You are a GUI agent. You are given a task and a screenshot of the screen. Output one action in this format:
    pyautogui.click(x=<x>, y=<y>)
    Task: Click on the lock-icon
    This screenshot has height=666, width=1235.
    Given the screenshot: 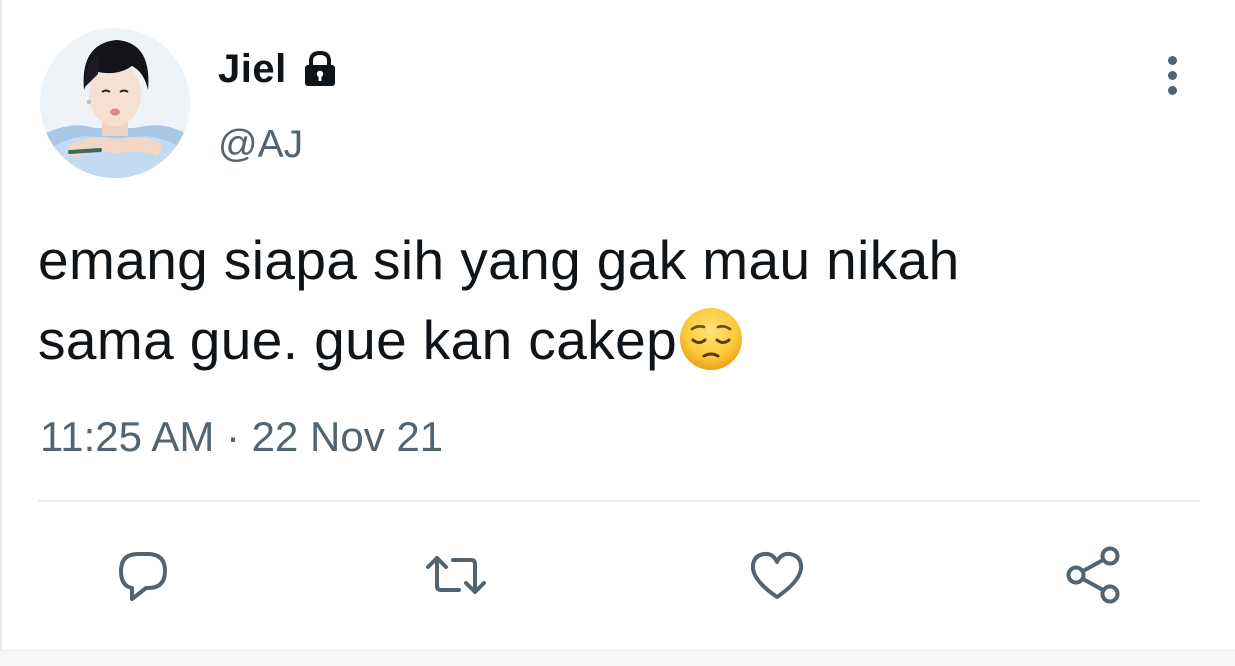 What is the action you would take?
    pyautogui.click(x=319, y=68)
    